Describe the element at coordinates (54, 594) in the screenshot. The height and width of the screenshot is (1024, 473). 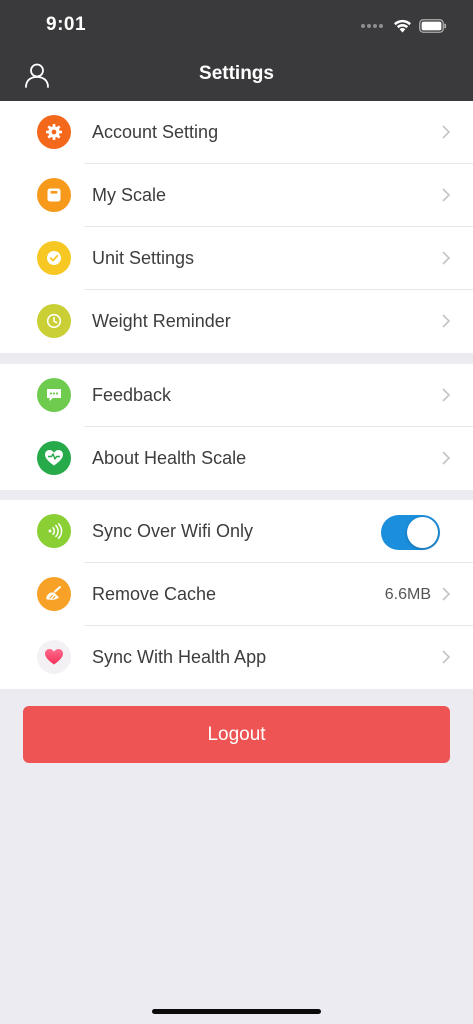
I see `broom-icon` at that location.